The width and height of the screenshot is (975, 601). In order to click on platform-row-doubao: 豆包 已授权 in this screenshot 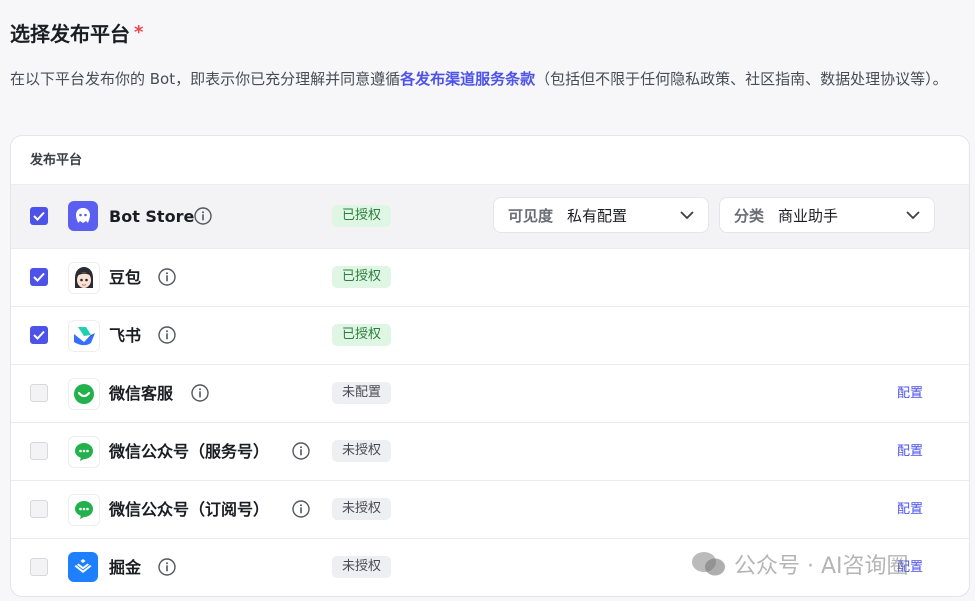, I will do `click(490, 278)`.